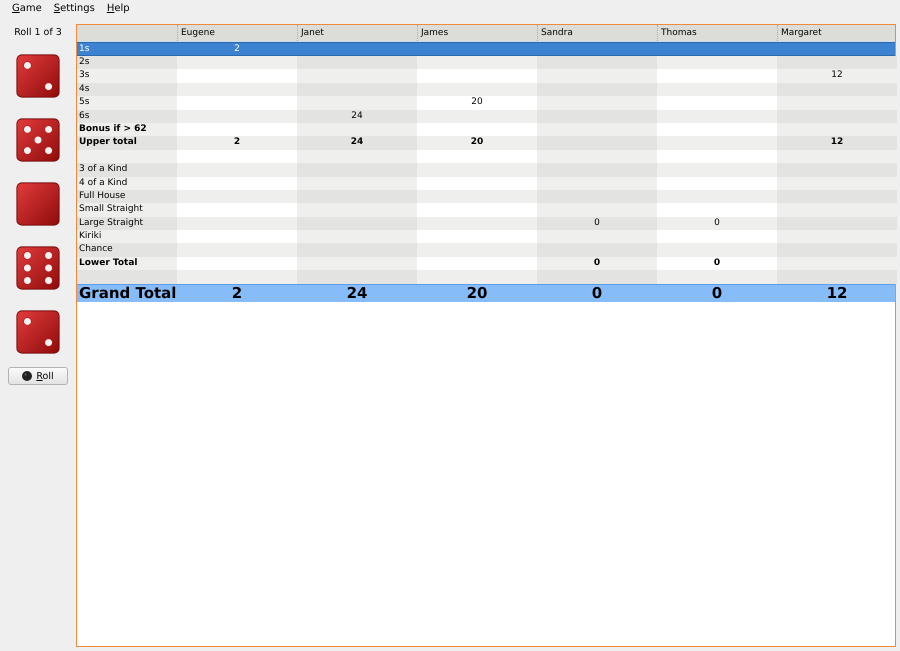 The image size is (900, 651). What do you see at coordinates (118, 8) in the screenshot?
I see `menu-item: Help` at bounding box center [118, 8].